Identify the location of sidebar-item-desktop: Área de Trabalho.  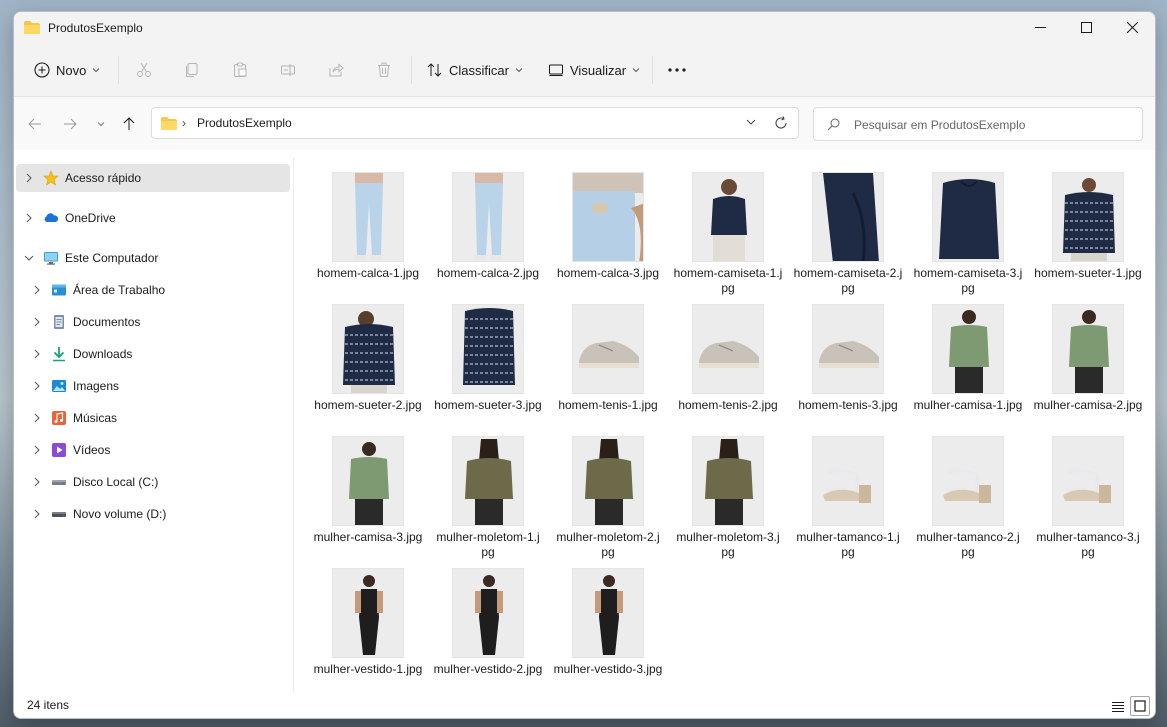
(153, 290).